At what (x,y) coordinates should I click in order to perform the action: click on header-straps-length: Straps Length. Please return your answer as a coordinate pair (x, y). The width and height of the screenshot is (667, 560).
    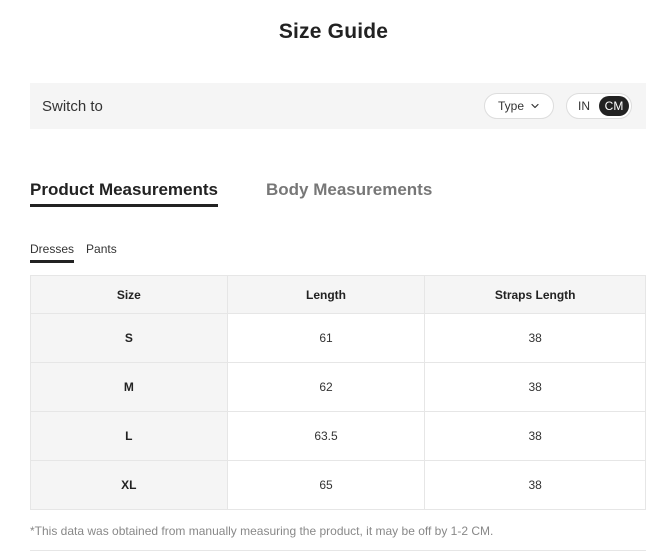
    Looking at the image, I should click on (535, 294).